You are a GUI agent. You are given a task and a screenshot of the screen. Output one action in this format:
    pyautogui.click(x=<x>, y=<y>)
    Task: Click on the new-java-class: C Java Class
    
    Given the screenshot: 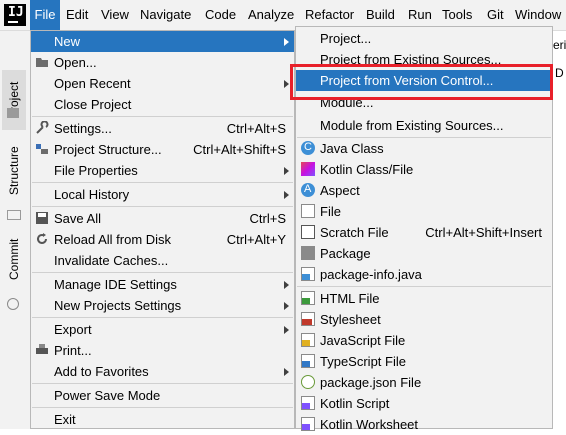 What is the action you would take?
    pyautogui.click(x=424, y=148)
    